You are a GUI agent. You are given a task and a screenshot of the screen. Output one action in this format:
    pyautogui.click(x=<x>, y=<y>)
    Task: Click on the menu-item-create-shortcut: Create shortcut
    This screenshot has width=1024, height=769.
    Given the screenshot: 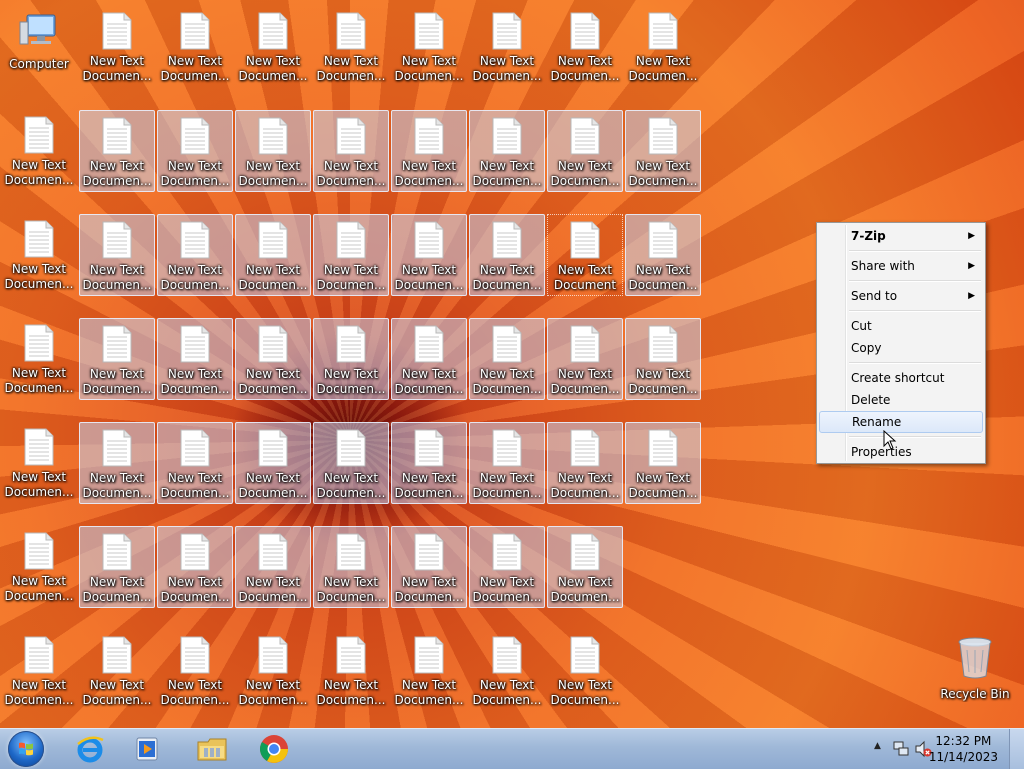 What is the action you would take?
    pyautogui.click(x=901, y=378)
    